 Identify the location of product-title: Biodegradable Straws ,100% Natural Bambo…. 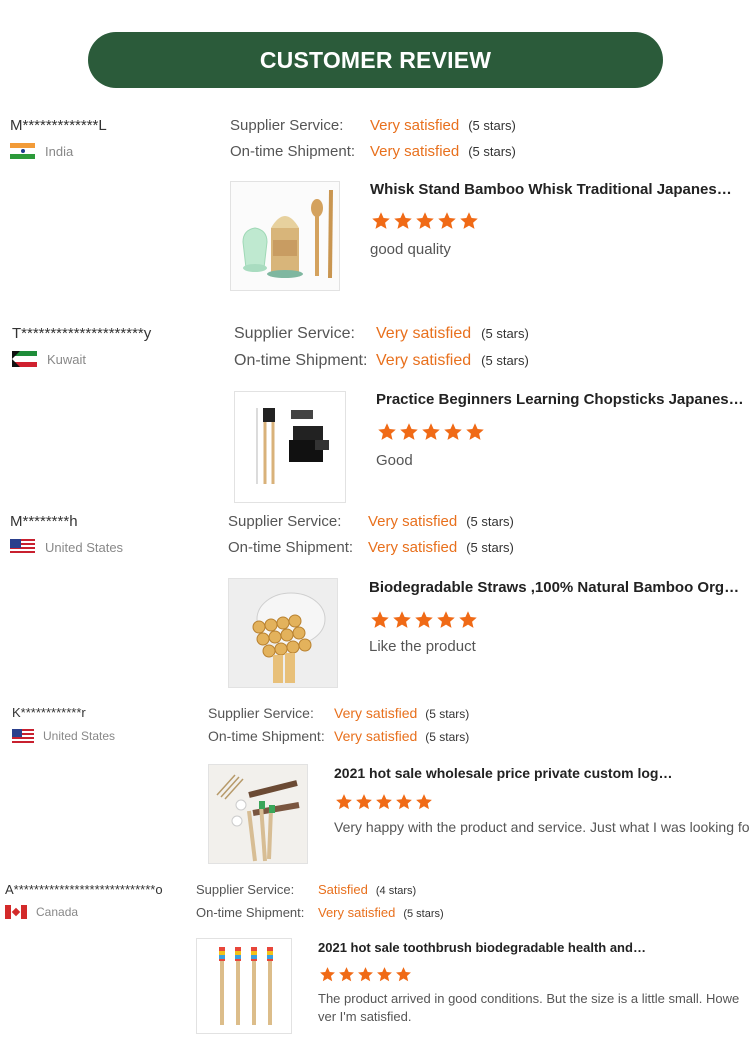
(554, 587).